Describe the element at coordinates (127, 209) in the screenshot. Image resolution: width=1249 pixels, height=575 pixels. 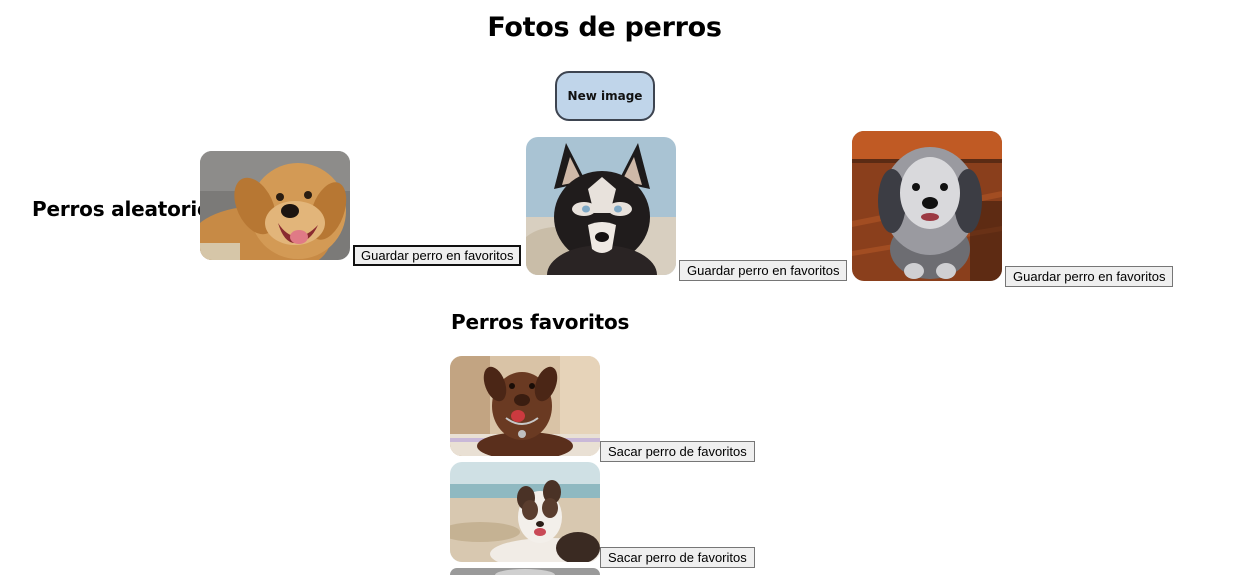
I see `random-dogs-heading: Perros aleatorios` at that location.